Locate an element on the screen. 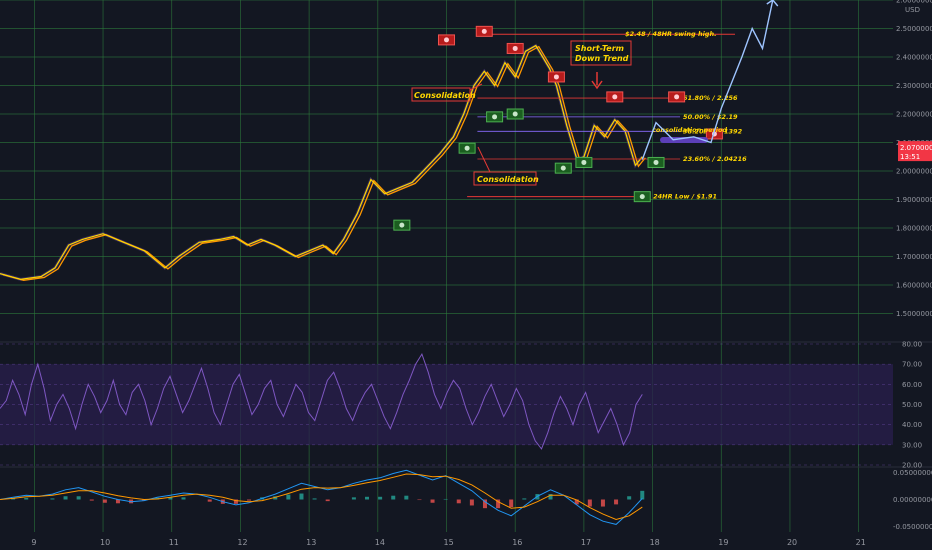 Image resolution: width=932 pixels, height=550 pixels. short-term-text-line1: Short-Term is located at coordinates (599, 48).